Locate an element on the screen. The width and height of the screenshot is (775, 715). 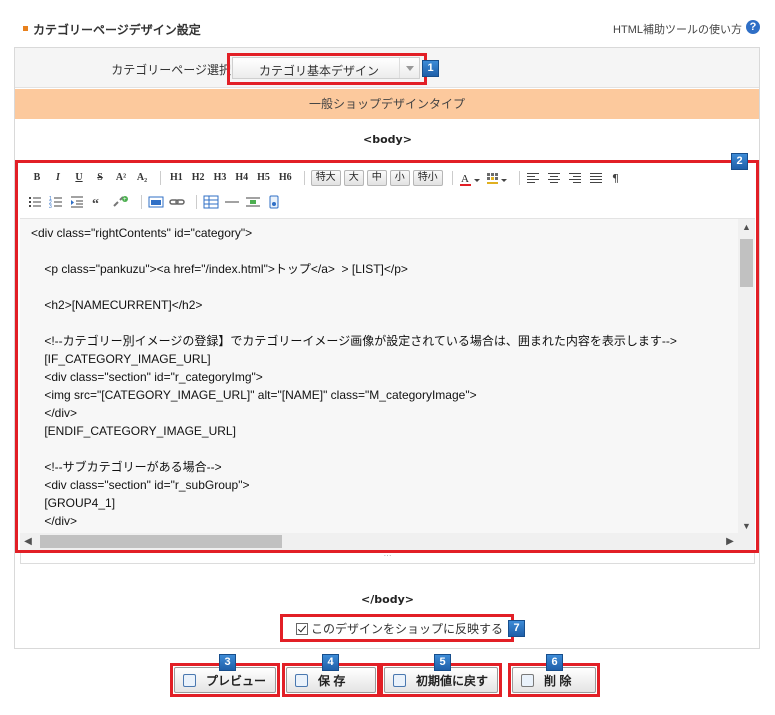
scroll-right-icon: ▶ is located at coordinates (730, 541).